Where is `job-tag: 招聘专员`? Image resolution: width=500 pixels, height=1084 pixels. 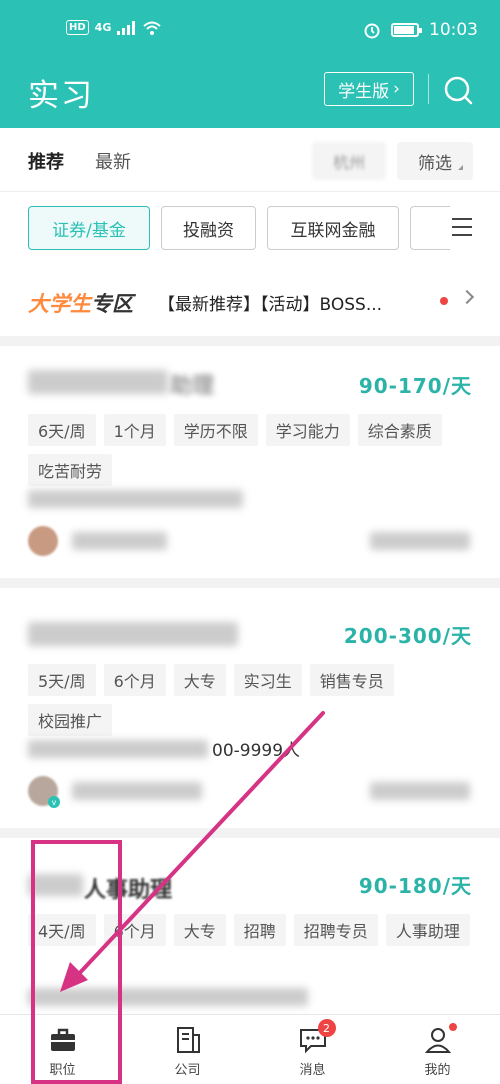 job-tag: 招聘专员 is located at coordinates (335, 930).